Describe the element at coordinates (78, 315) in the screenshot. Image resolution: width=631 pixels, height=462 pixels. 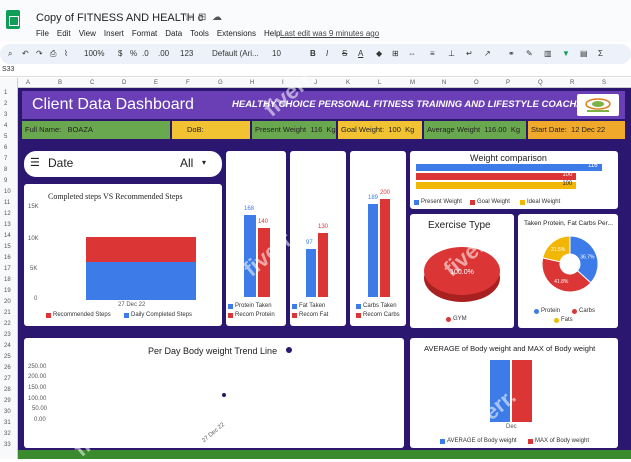
I see `legend-recommended-steps: Recommended Steps` at that location.